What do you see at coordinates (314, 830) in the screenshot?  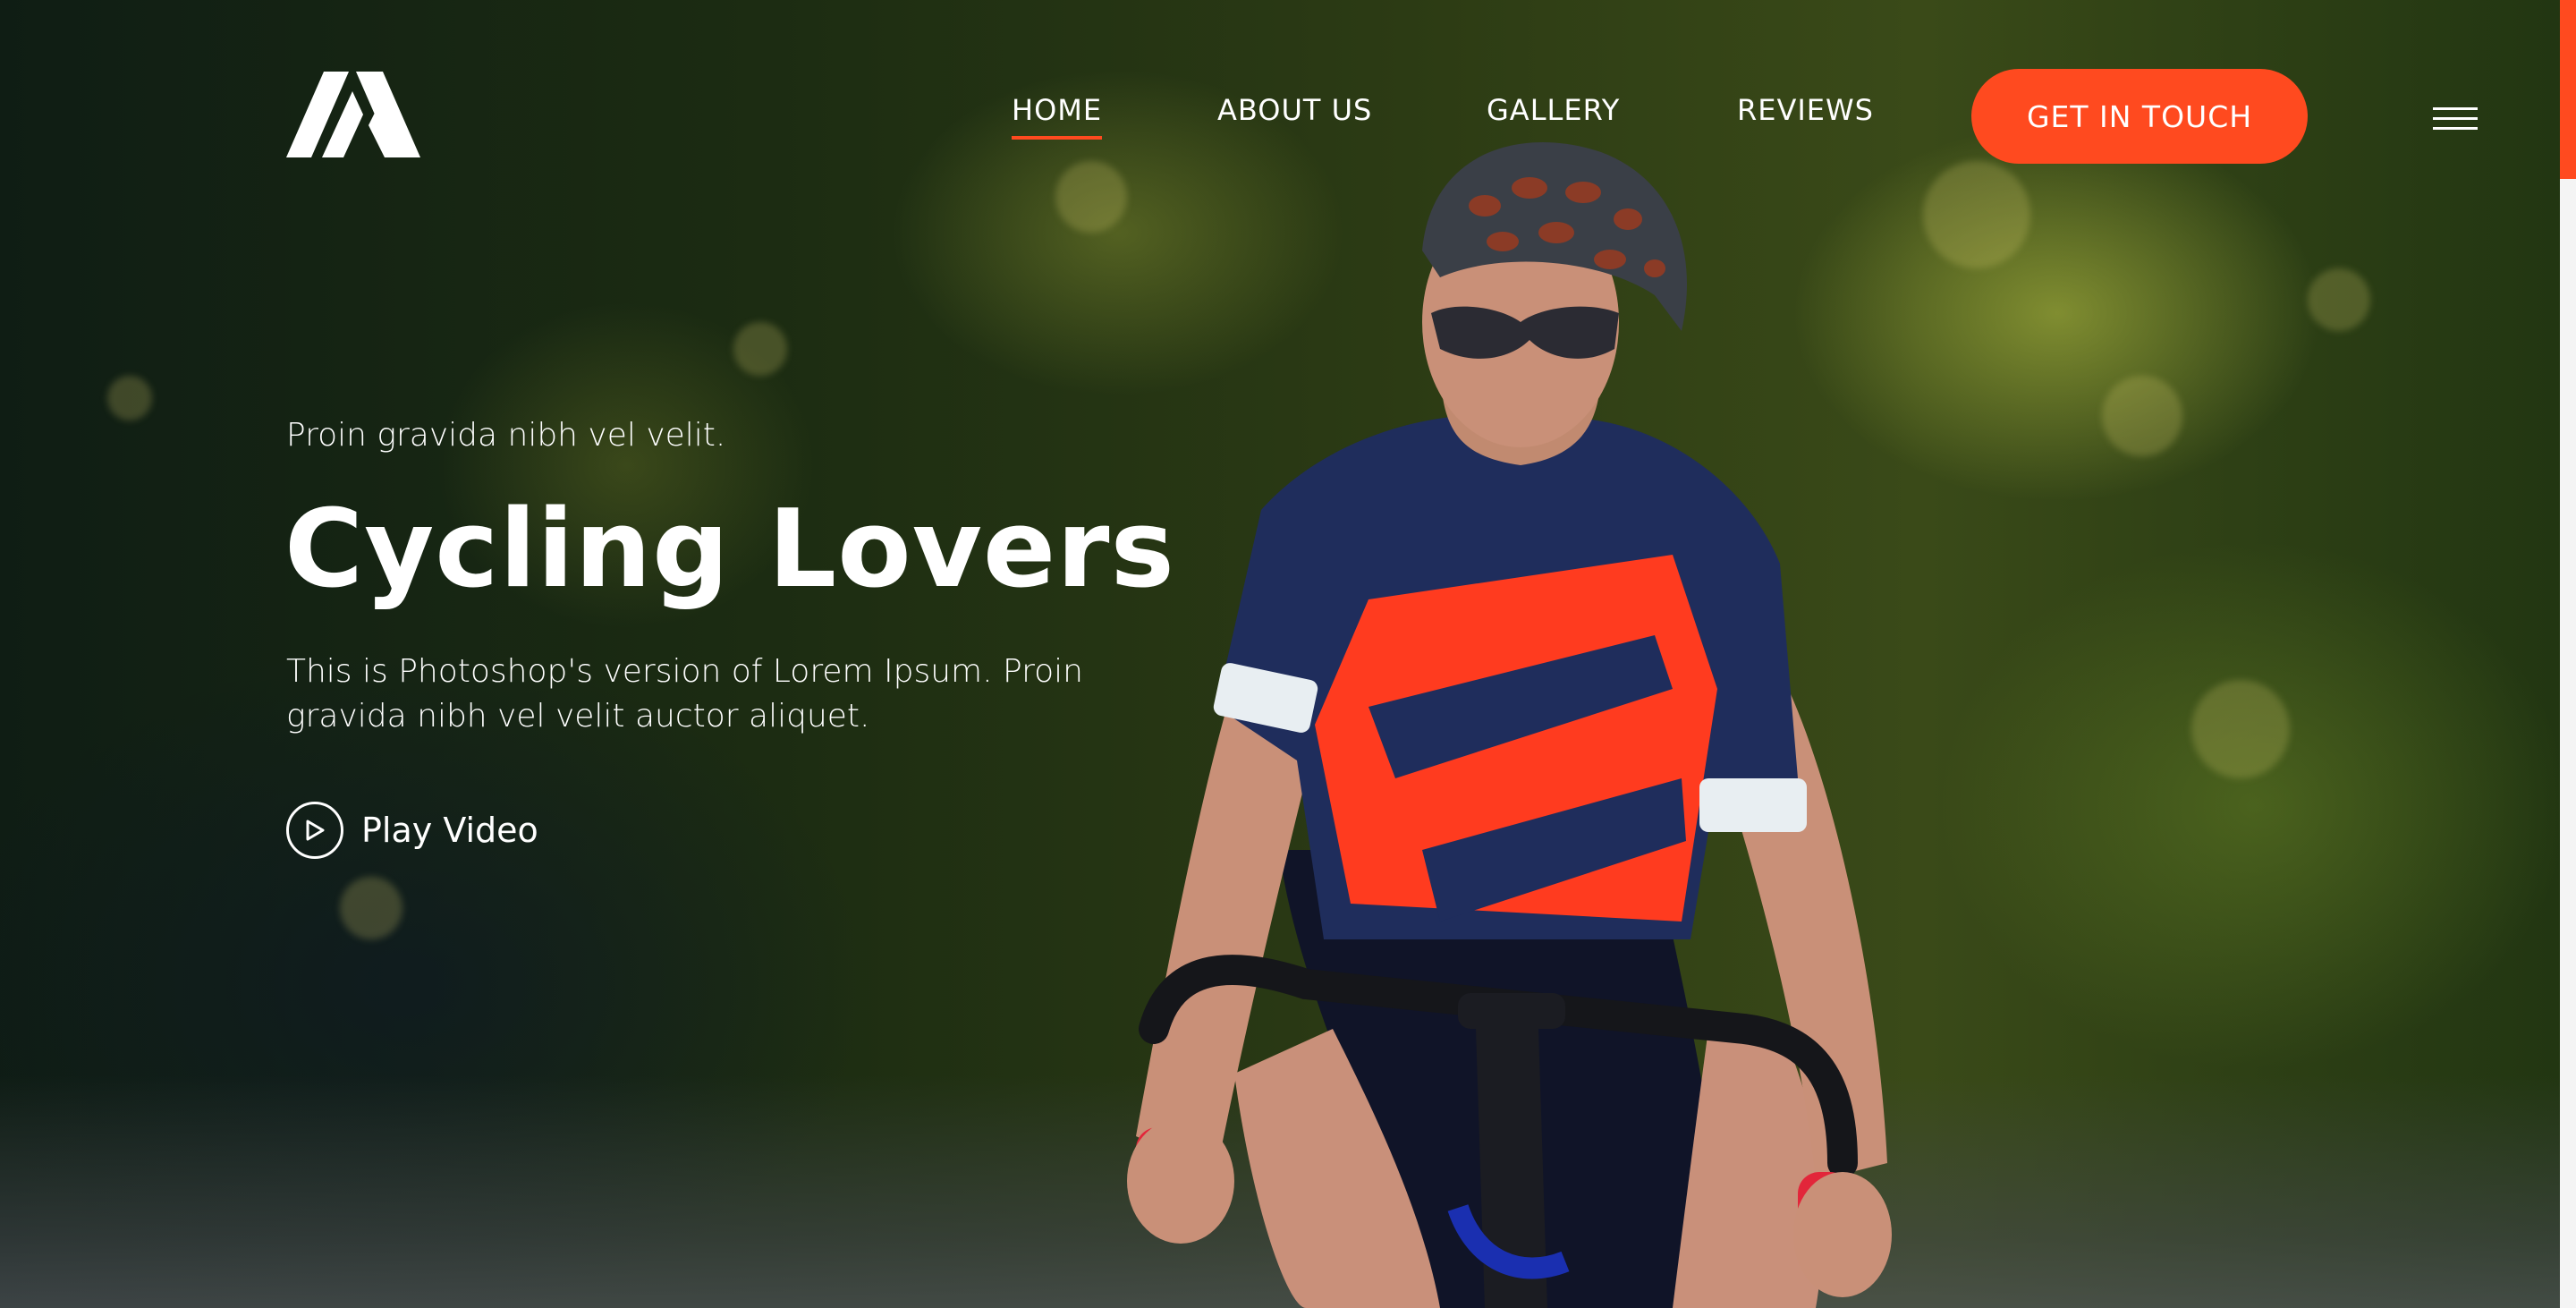 I see `play-icon` at bounding box center [314, 830].